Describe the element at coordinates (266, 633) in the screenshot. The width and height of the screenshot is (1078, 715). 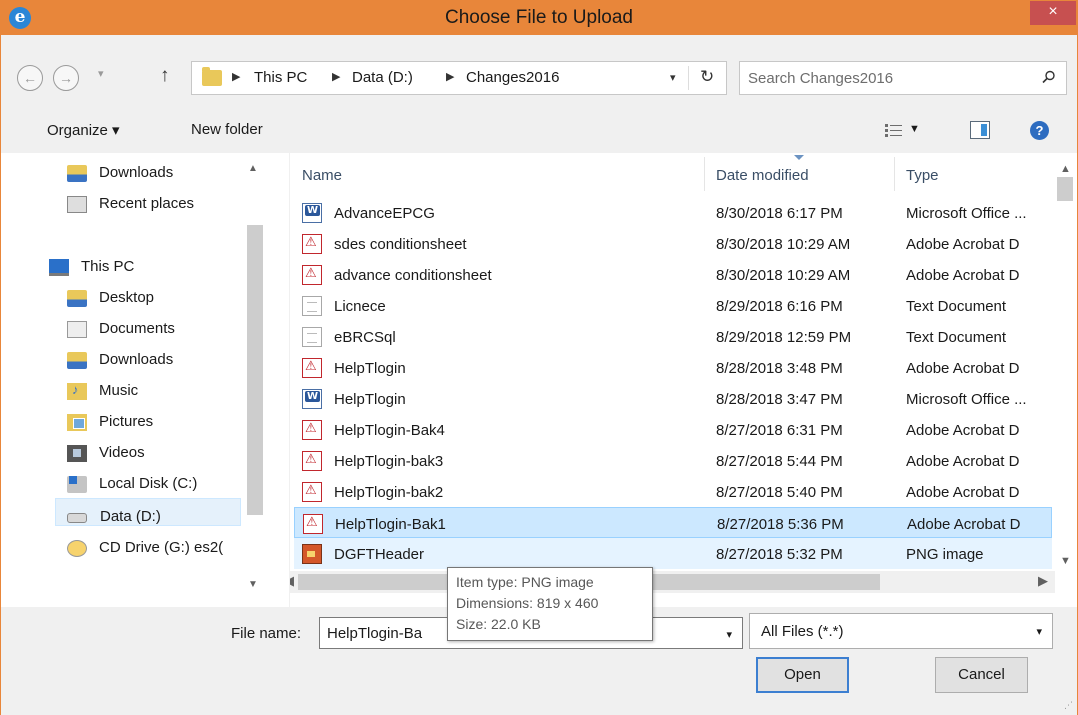
I see `file-name-label: File name:` at that location.